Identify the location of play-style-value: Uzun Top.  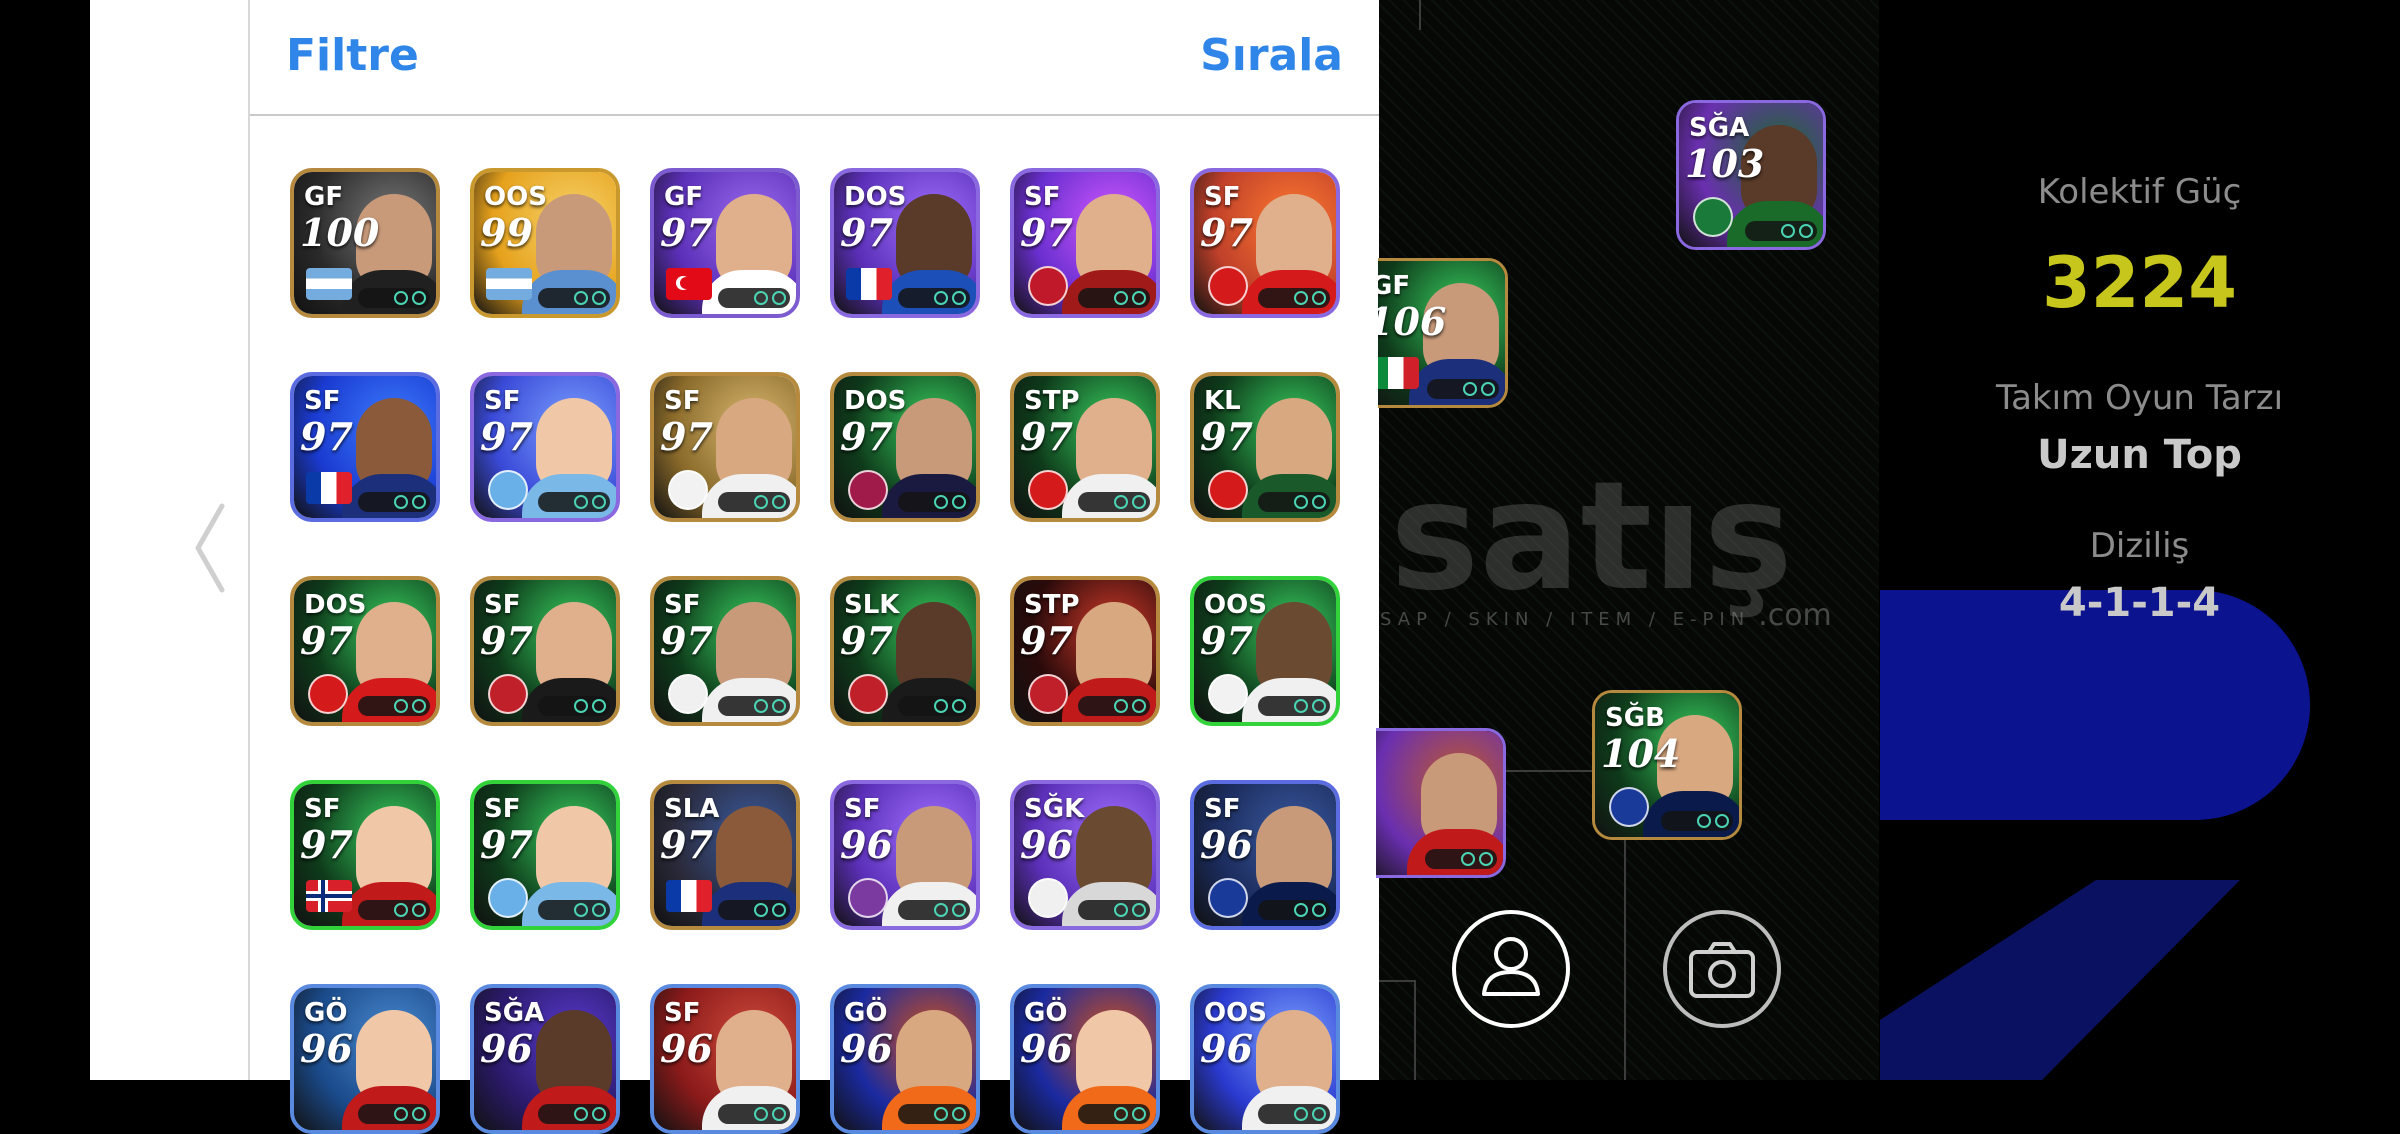
(2139, 455).